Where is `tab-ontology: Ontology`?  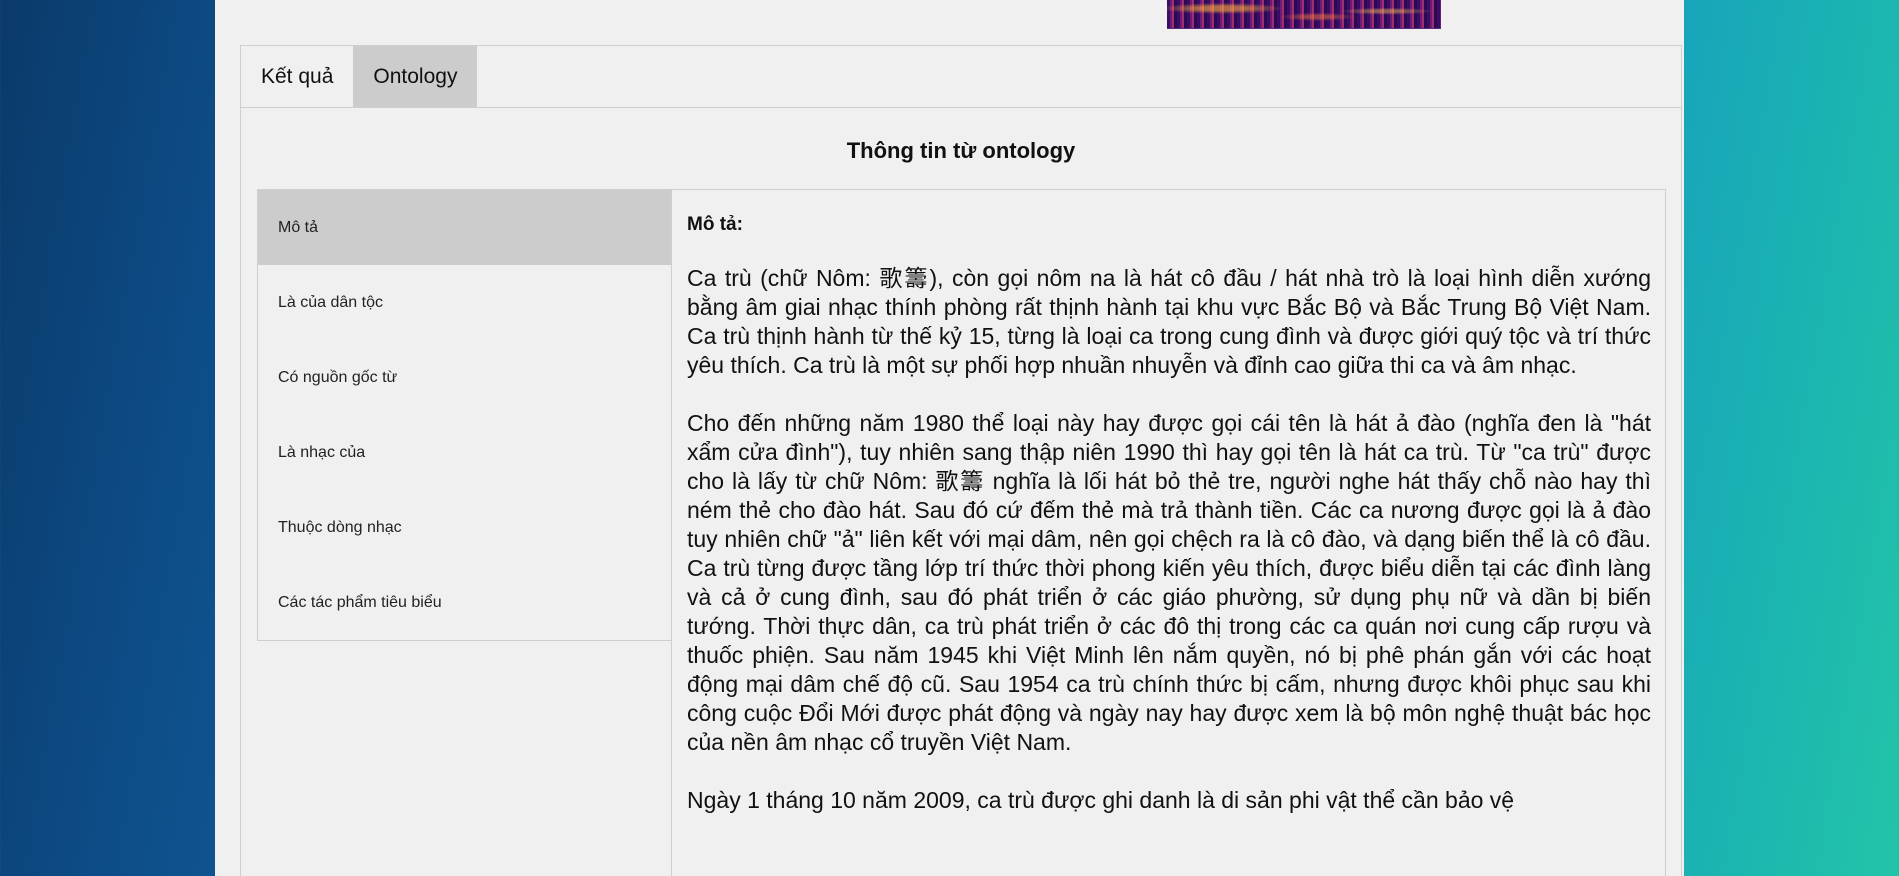 tab-ontology: Ontology is located at coordinates (415, 76).